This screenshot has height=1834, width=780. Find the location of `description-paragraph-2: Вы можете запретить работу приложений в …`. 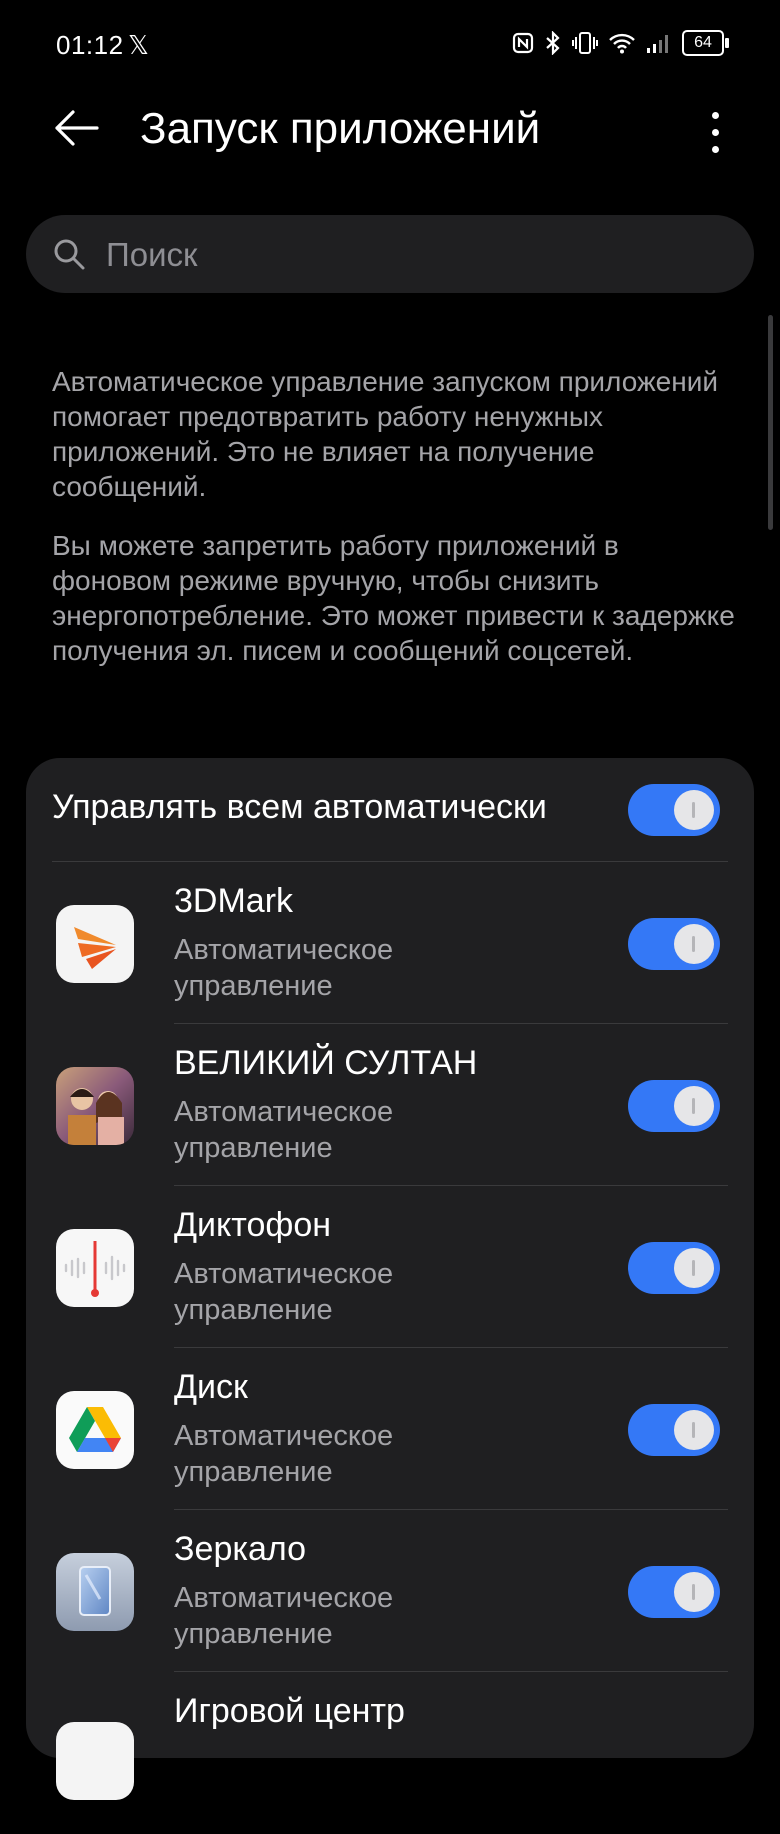

description-paragraph-2: Вы можете запретить работу приложений в … is located at coordinates (393, 598).